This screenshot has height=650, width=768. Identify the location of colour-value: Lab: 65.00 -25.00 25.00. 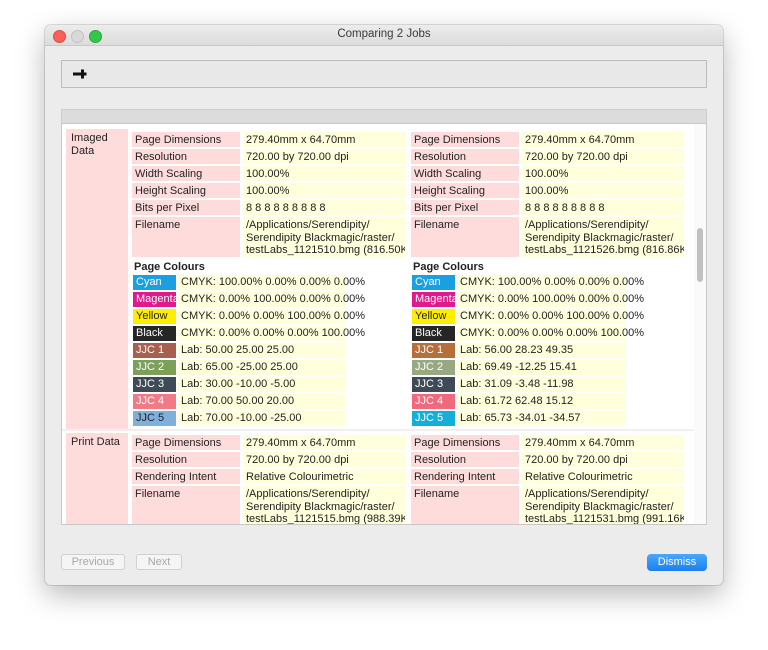
(262, 367).